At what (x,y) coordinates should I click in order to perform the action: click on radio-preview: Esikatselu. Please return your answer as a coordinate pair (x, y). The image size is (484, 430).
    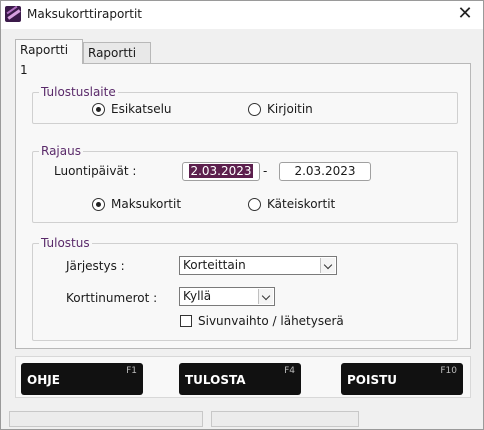
    Looking at the image, I should click on (132, 109).